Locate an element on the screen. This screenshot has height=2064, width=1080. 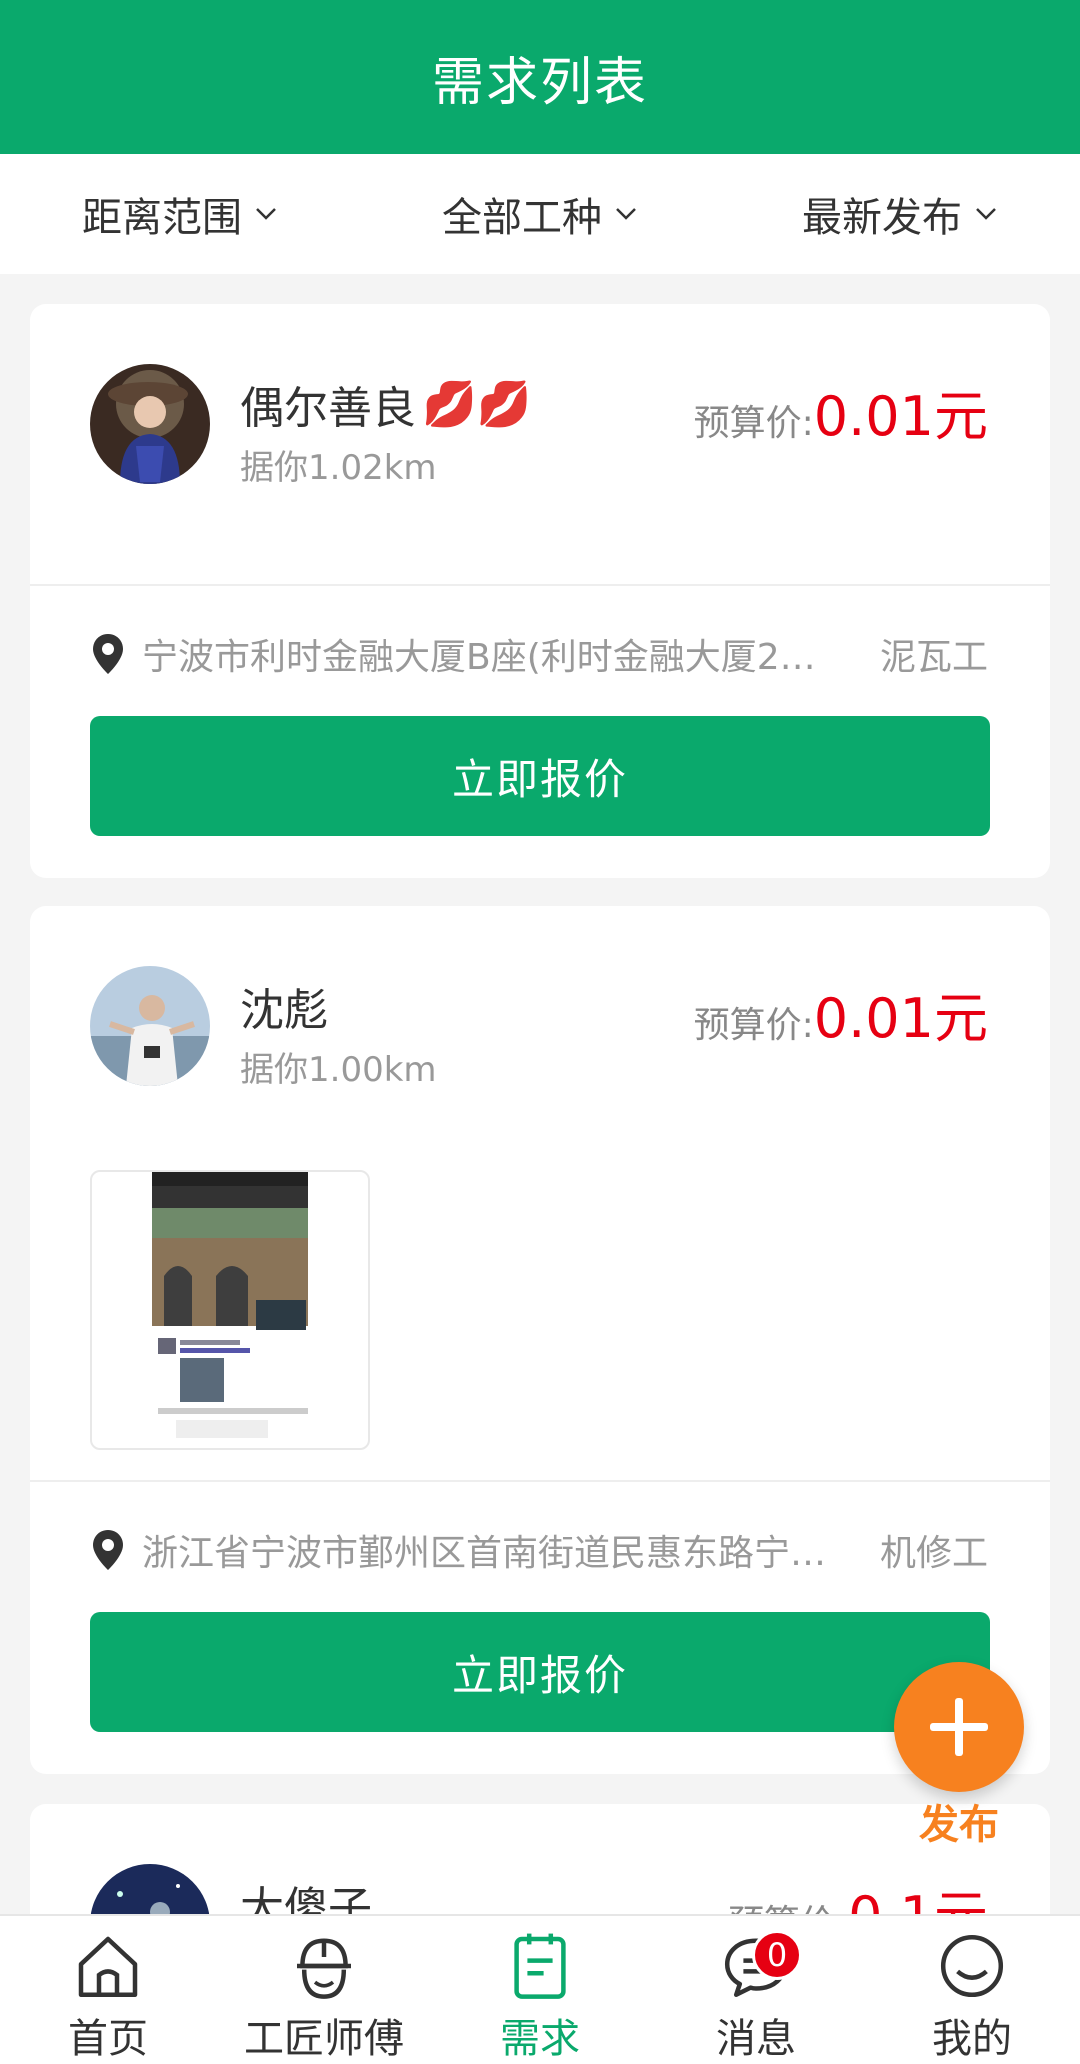
filter-bar: 距离范围 全部工种 最新发布 is located at coordinates (540, 214).